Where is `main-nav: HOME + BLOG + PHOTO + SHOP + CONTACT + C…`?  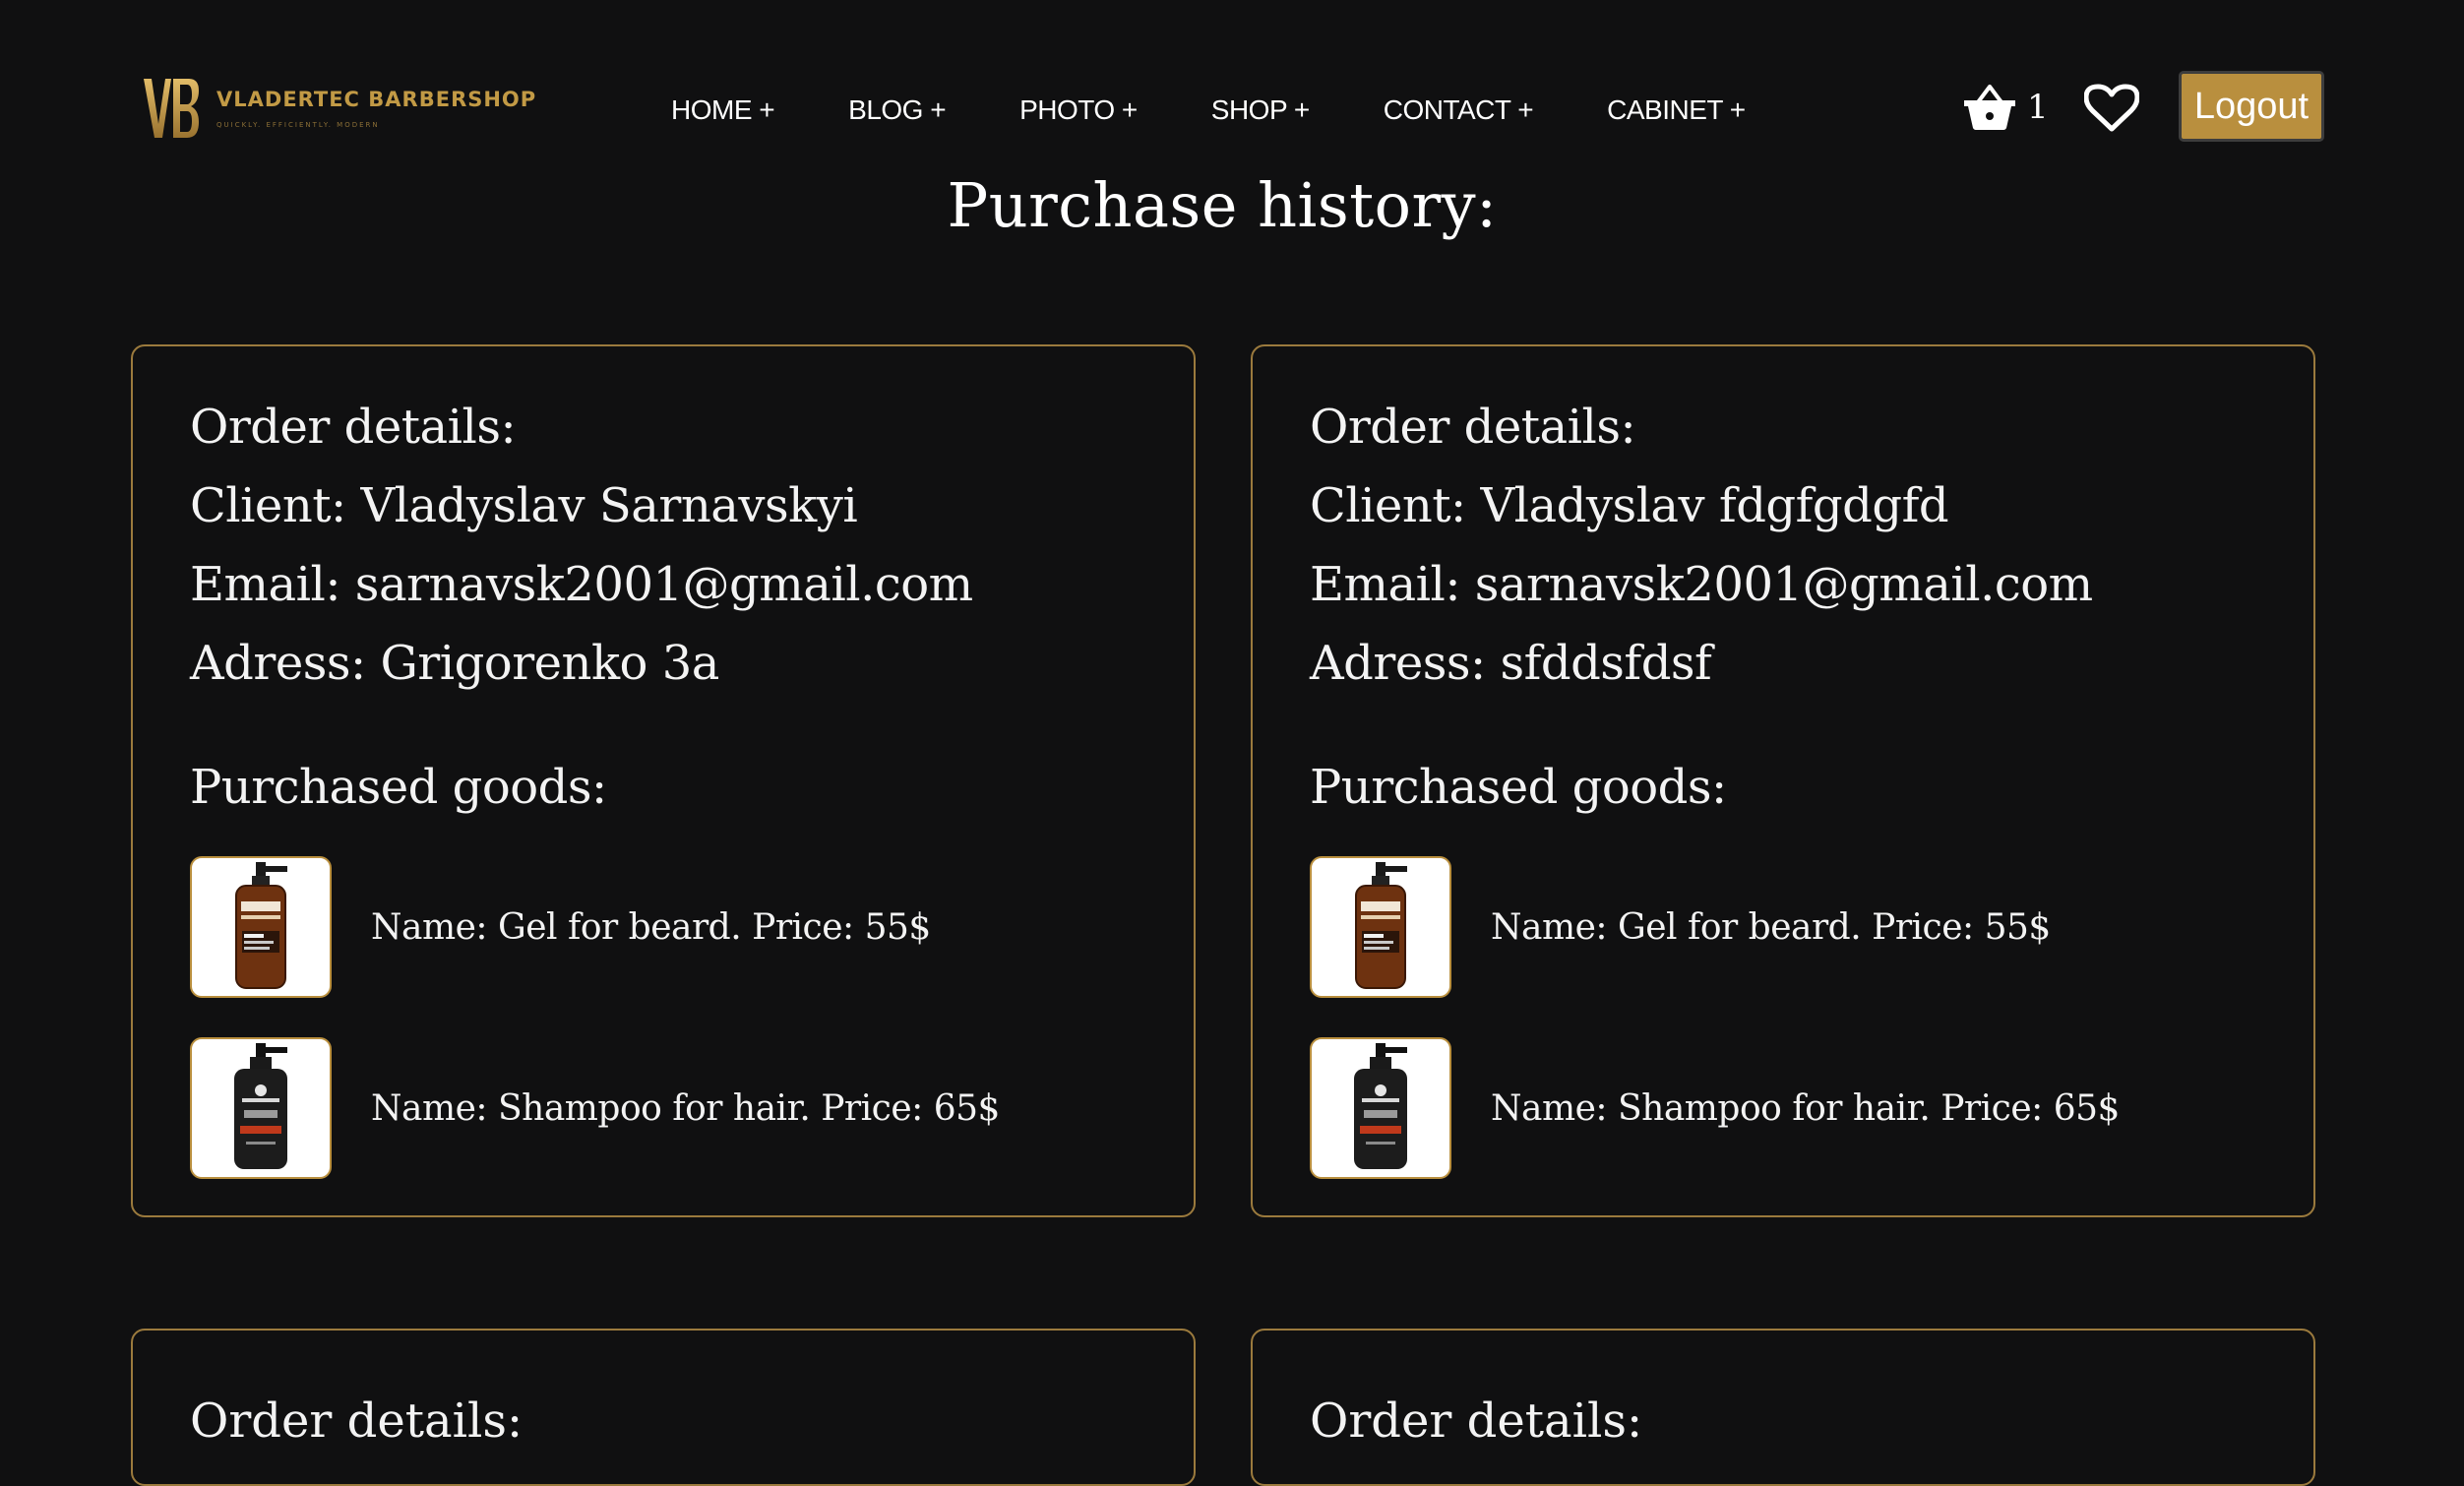 main-nav: HOME + BLOG + PHOTO + SHOP + CONTACT + C… is located at coordinates (1245, 110).